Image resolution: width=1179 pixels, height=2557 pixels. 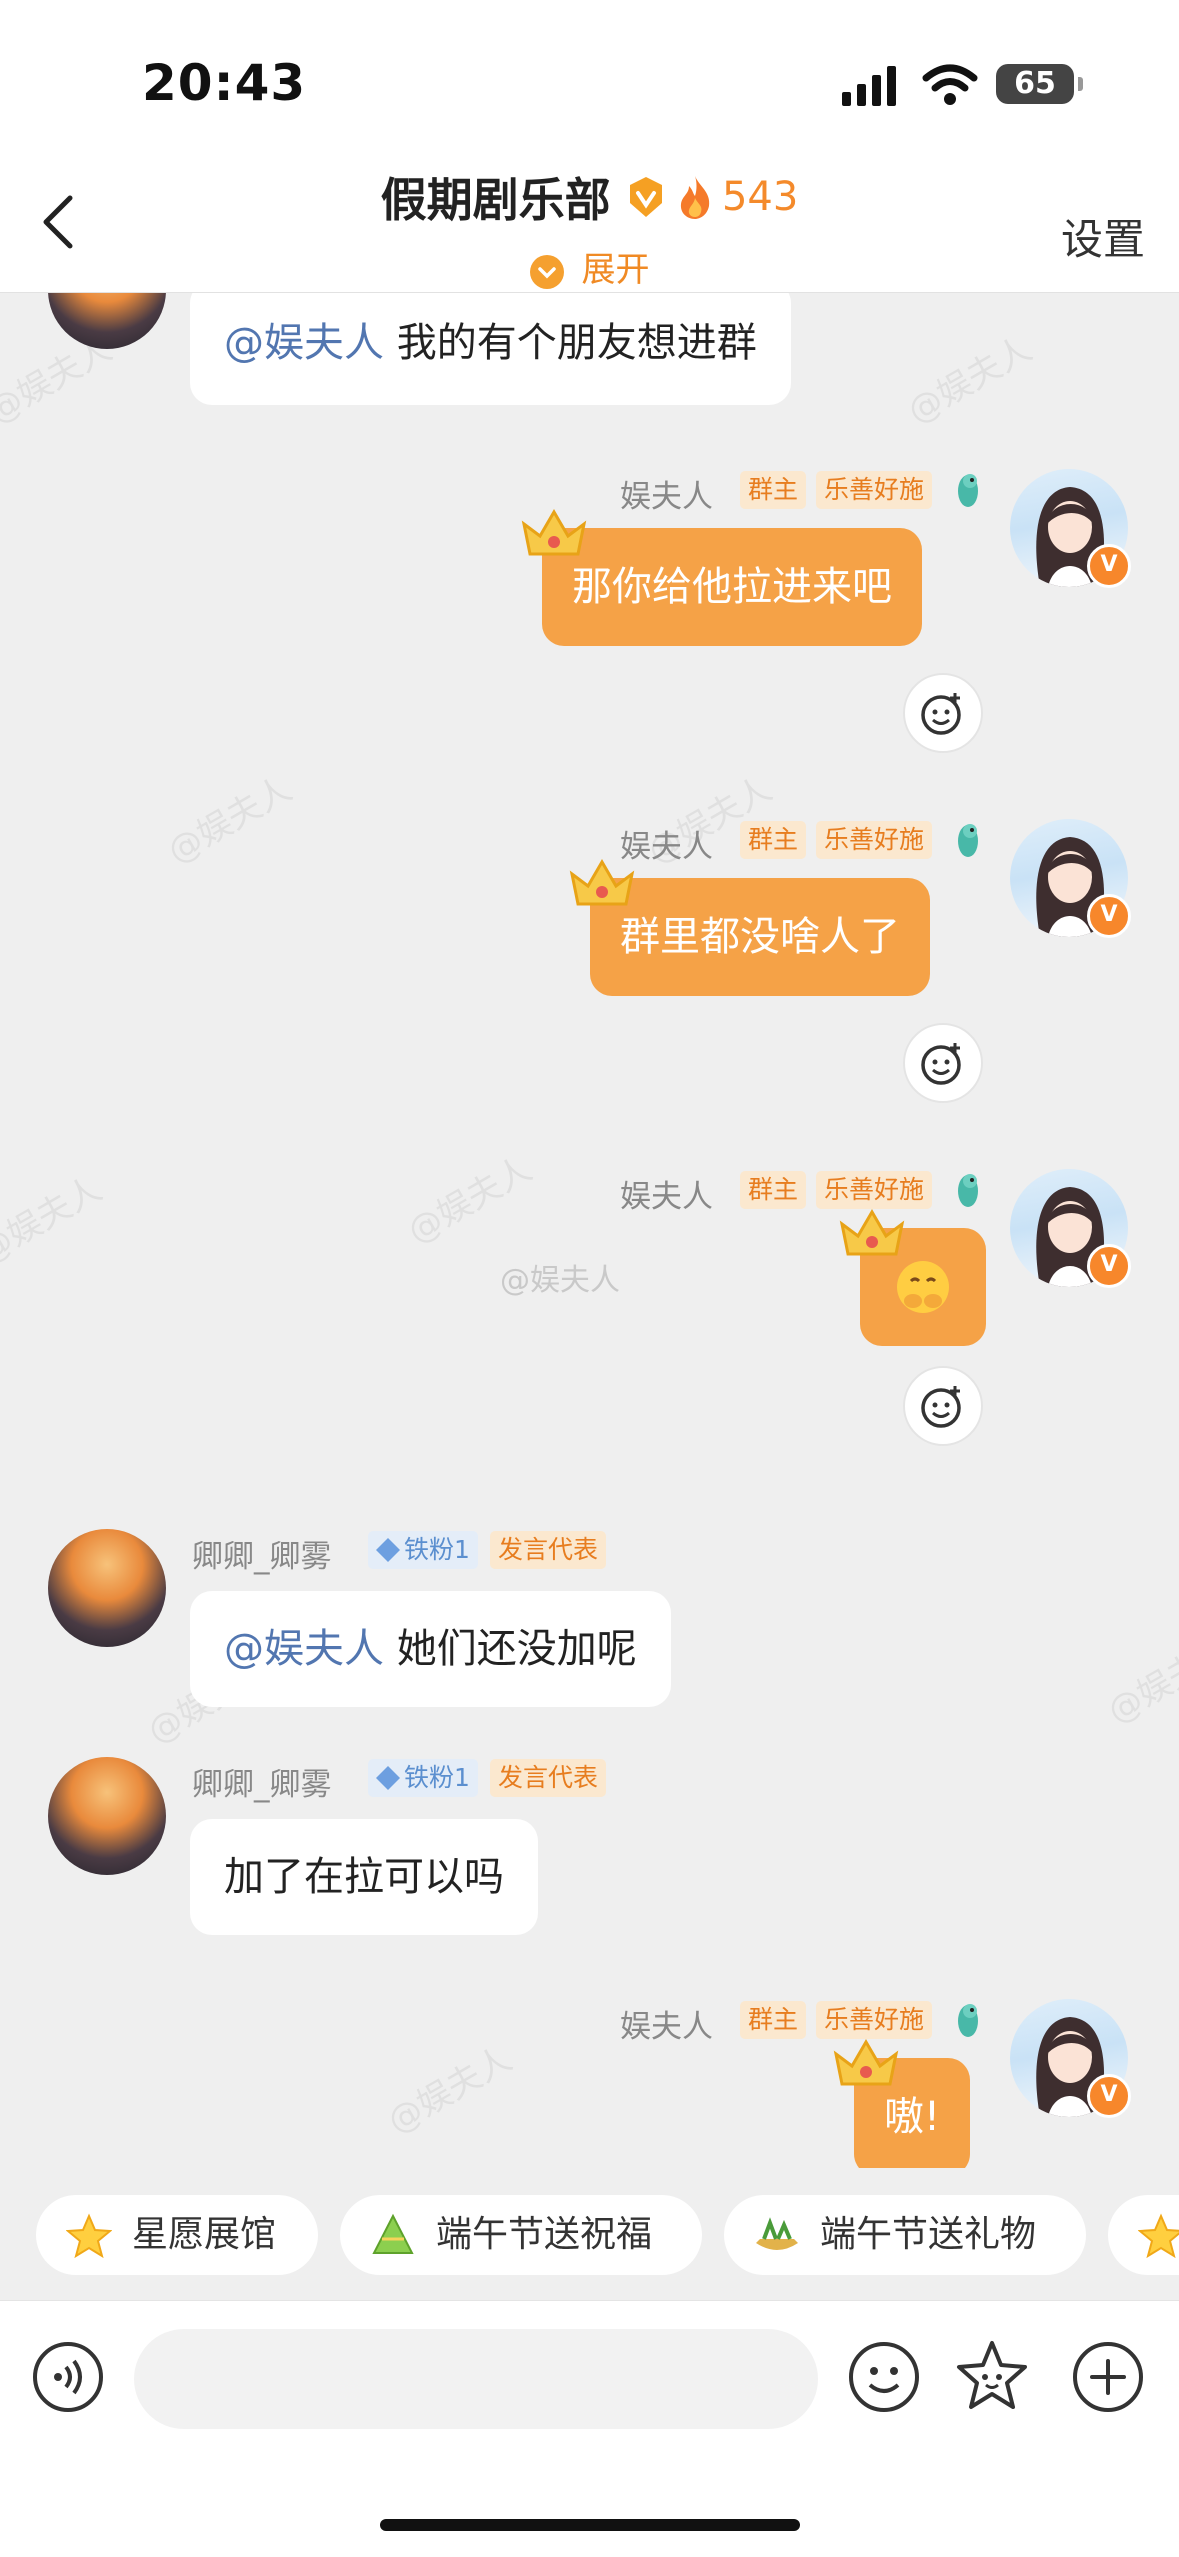 What do you see at coordinates (615, 270) in the screenshot?
I see `expand-label: 展开` at bounding box center [615, 270].